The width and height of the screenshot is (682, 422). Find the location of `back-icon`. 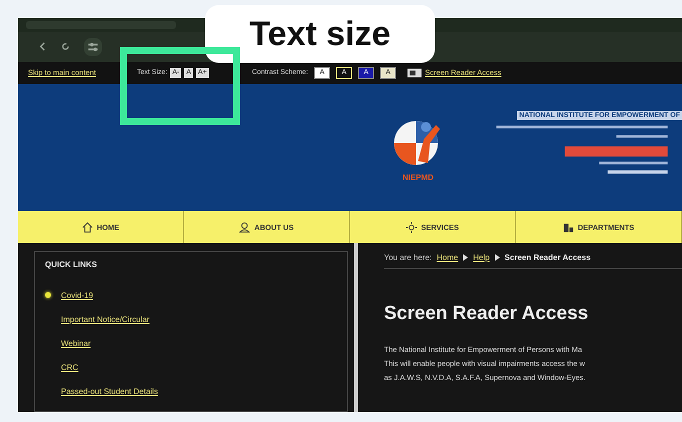

back-icon is located at coordinates (42, 47).